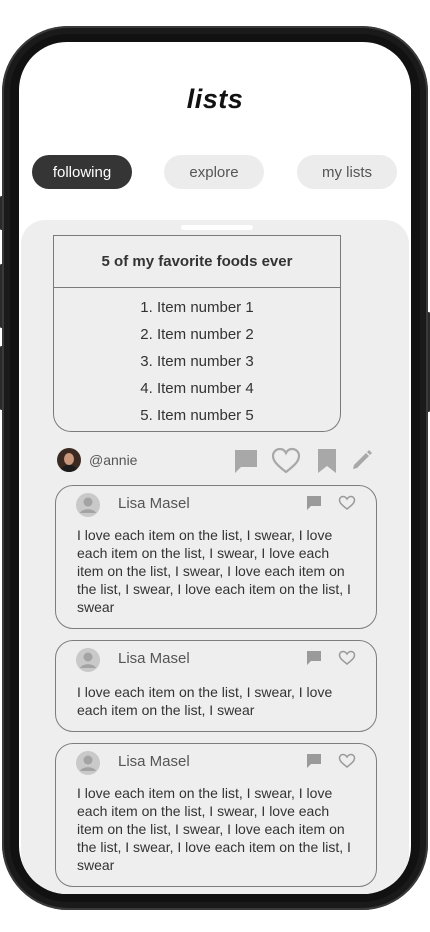 Image resolution: width=430 pixels, height=932 pixels. What do you see at coordinates (246, 461) in the screenshot?
I see `comment-icon` at bounding box center [246, 461].